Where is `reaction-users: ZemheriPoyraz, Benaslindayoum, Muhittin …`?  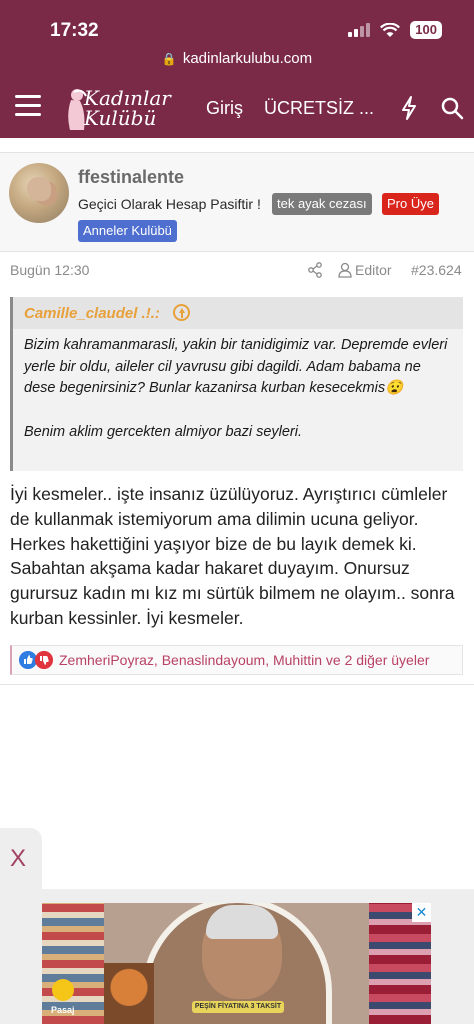
reaction-users: ZemheriPoyraz, Benaslindayoum, Muhittin … is located at coordinates (244, 660).